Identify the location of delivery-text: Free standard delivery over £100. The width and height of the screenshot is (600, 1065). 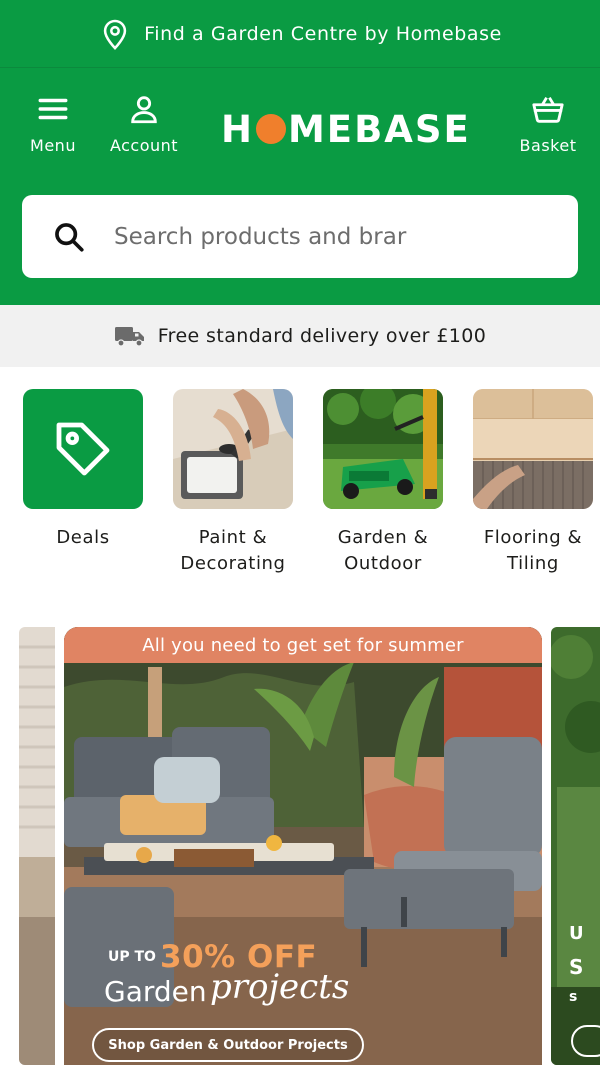
(322, 336).